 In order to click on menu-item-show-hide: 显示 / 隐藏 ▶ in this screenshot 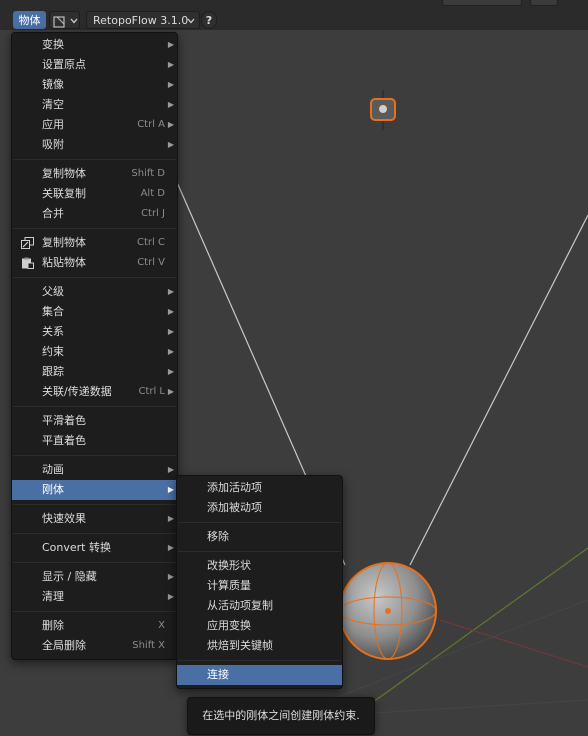, I will do `click(94, 577)`.